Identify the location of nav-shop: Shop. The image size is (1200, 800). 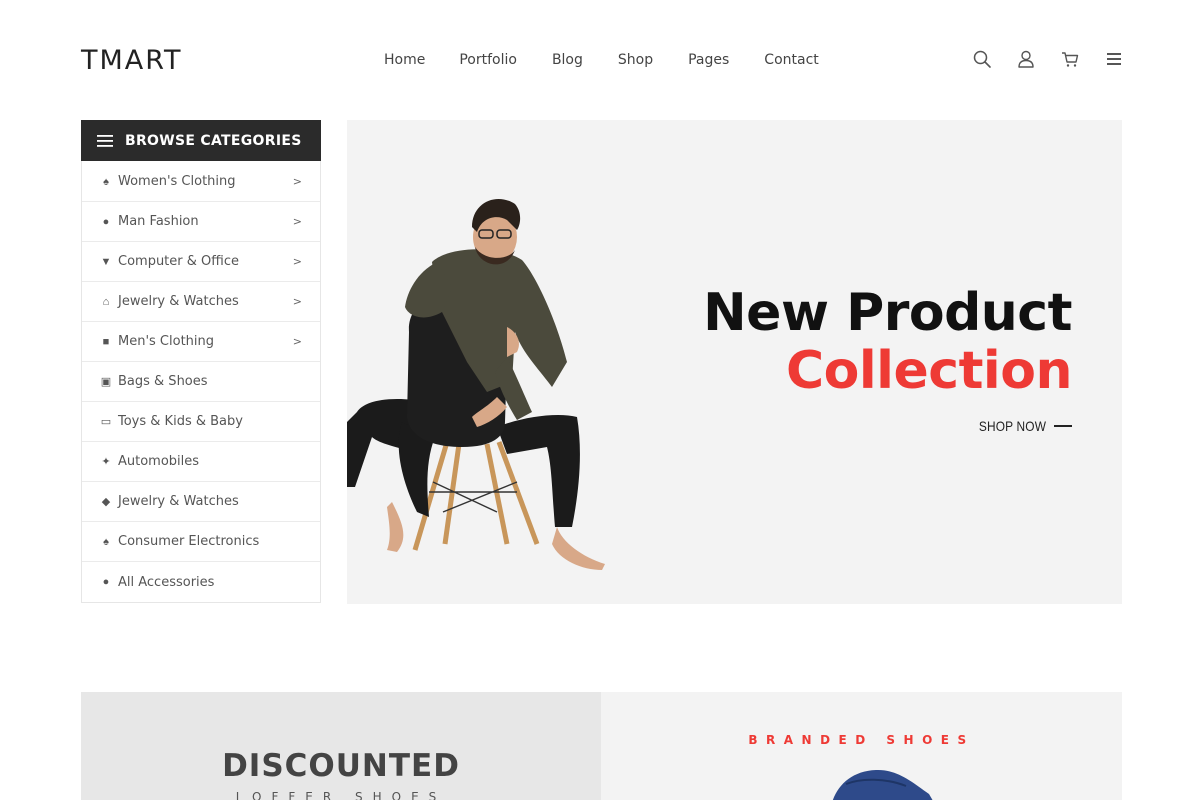
(635, 60).